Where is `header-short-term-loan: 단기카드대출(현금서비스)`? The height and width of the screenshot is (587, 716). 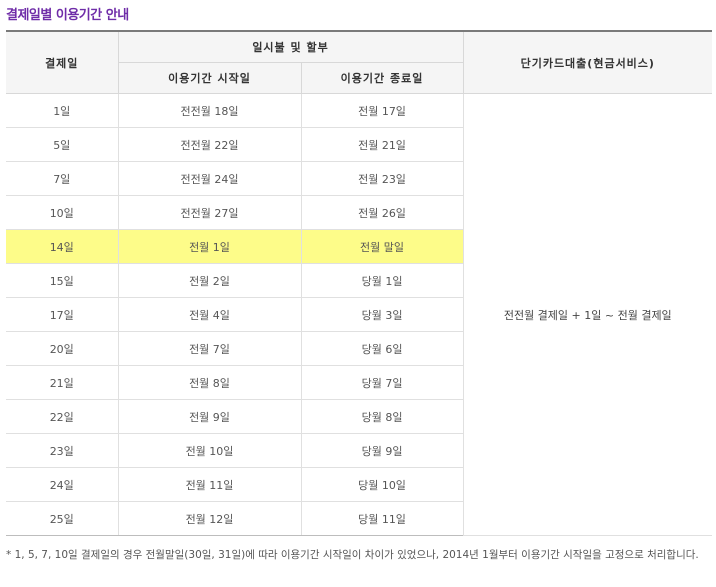 header-short-term-loan: 단기카드대출(현금서비스) is located at coordinates (587, 62).